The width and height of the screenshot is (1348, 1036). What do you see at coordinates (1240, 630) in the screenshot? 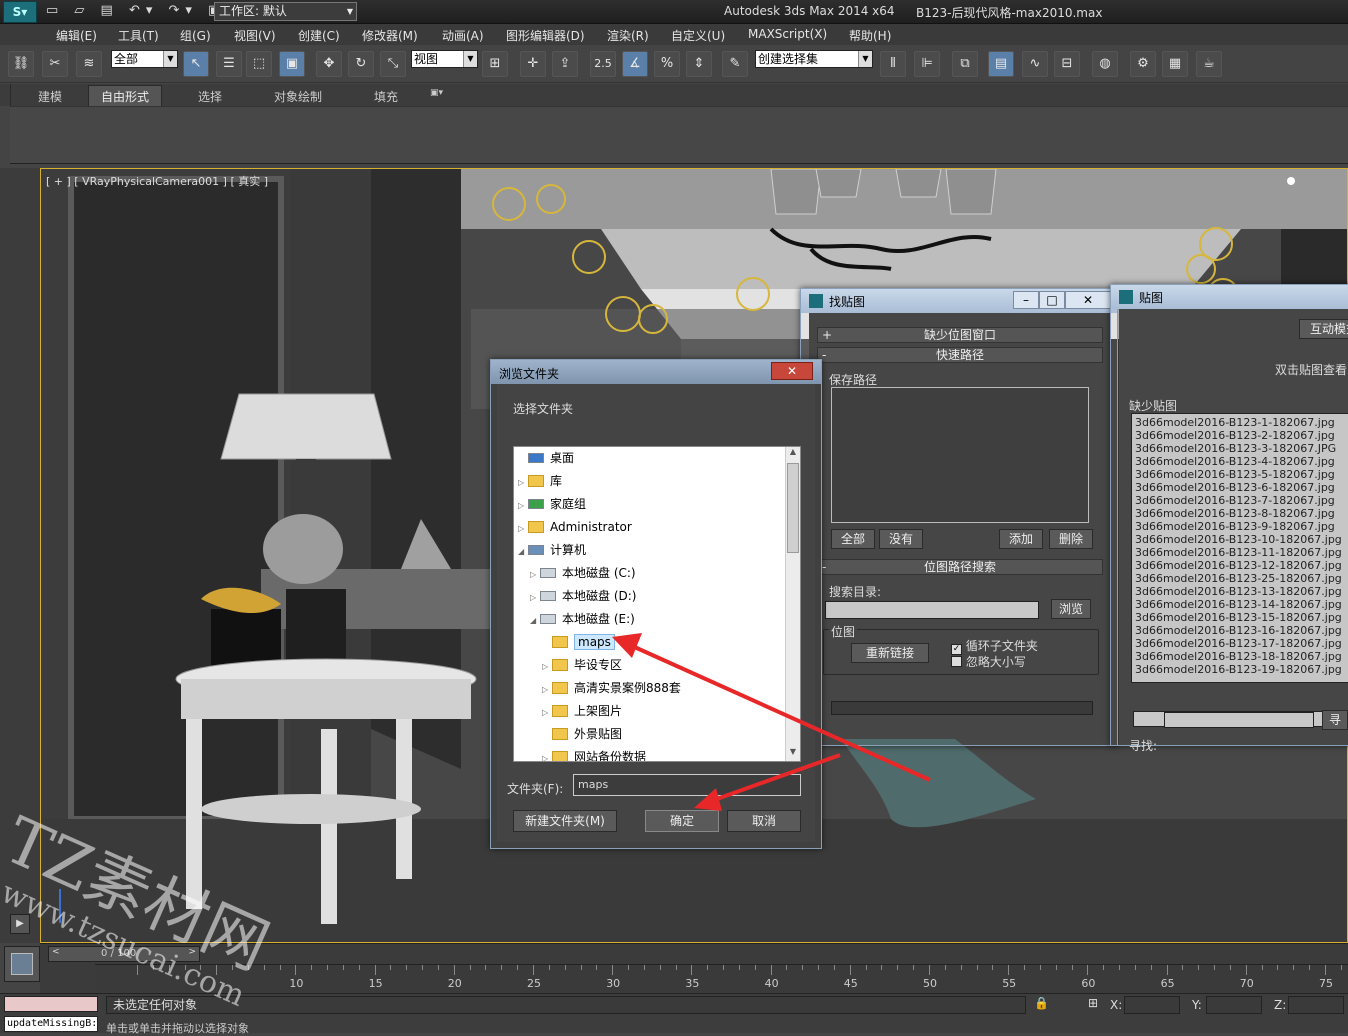
I see `missing-map-item: 3d66model2016-B123-16-182067.jpg` at bounding box center [1240, 630].